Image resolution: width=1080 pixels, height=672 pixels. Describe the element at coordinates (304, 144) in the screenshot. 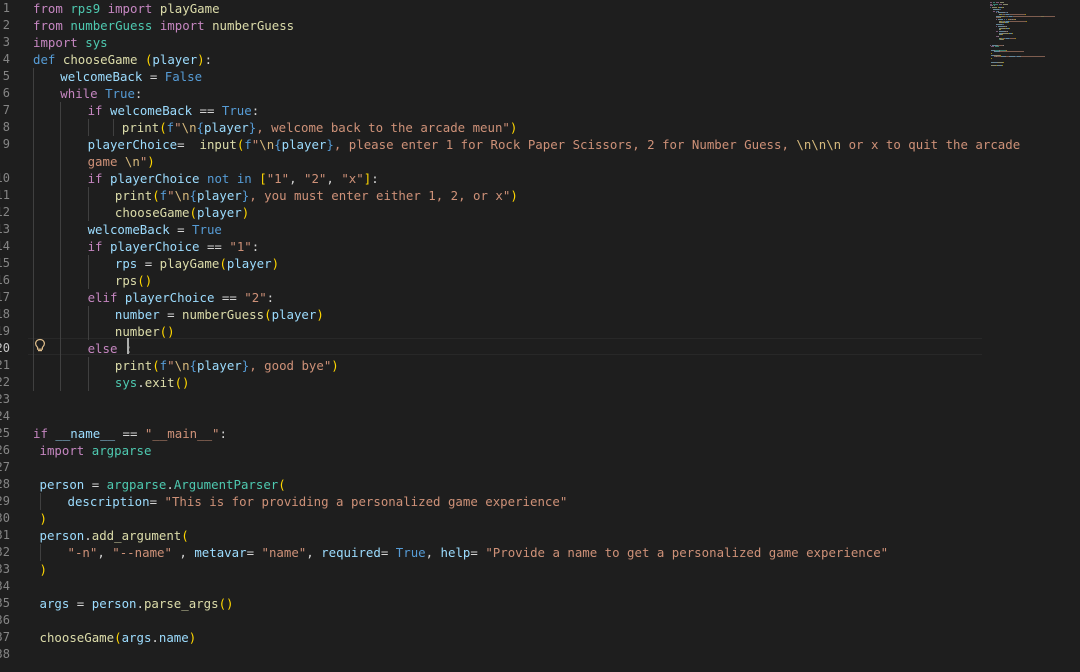

I see `code-token: player` at that location.